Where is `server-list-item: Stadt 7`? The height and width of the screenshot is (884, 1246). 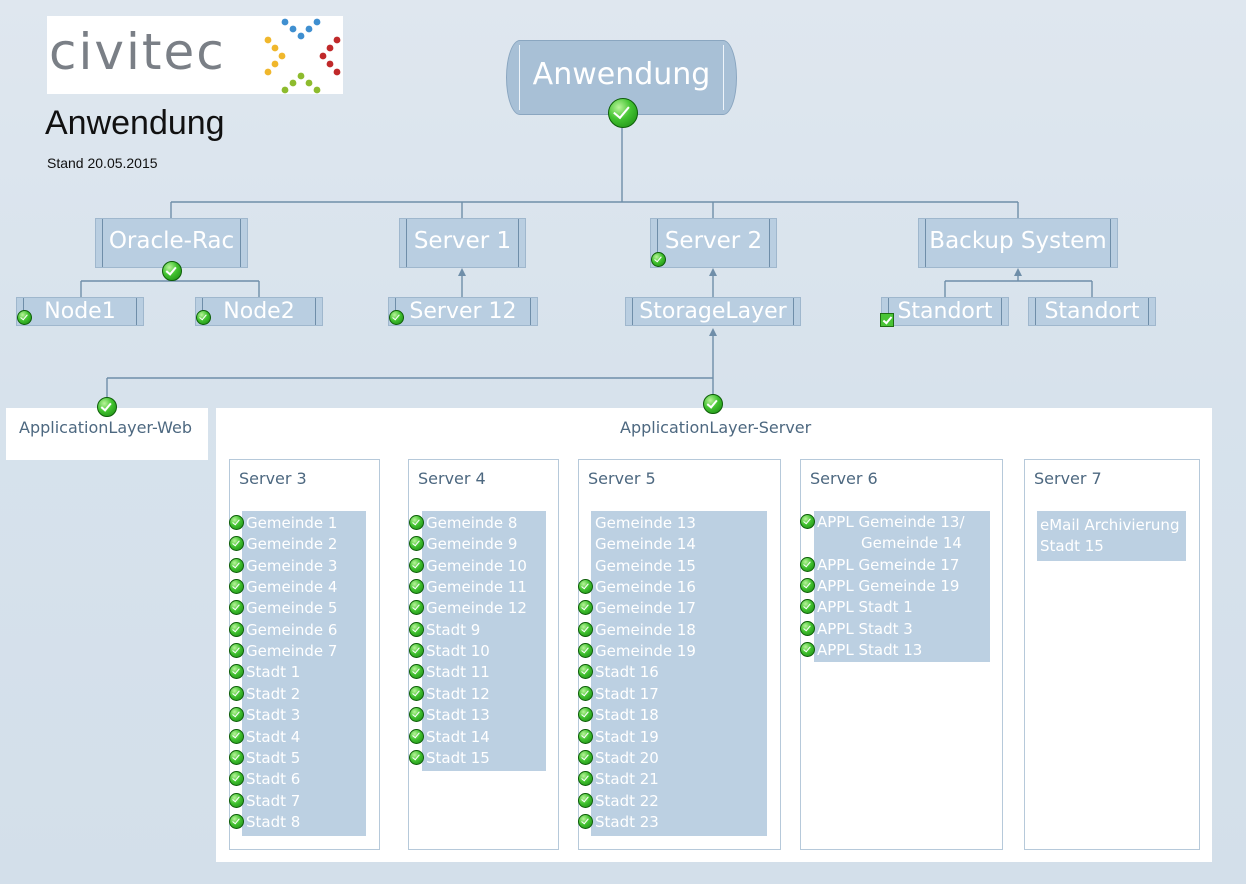
server-list-item: Stadt 7 is located at coordinates (265, 801).